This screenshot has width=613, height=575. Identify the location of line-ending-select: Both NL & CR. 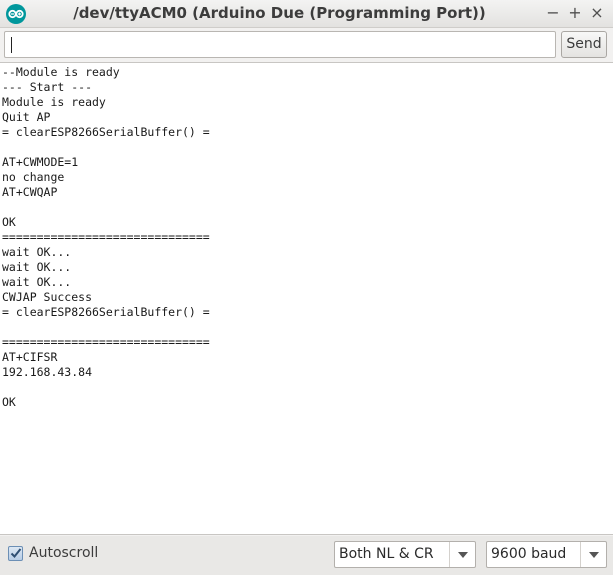
(405, 554).